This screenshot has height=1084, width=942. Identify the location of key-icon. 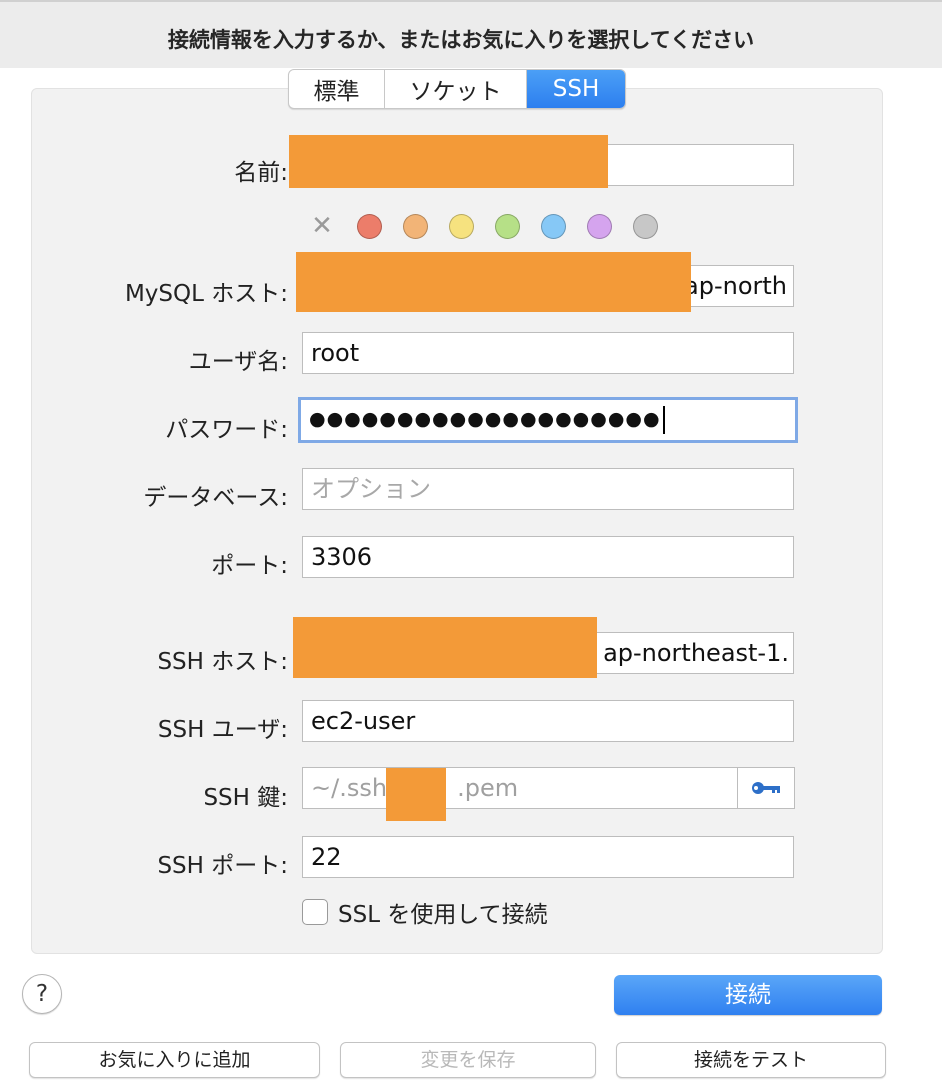
(766, 788).